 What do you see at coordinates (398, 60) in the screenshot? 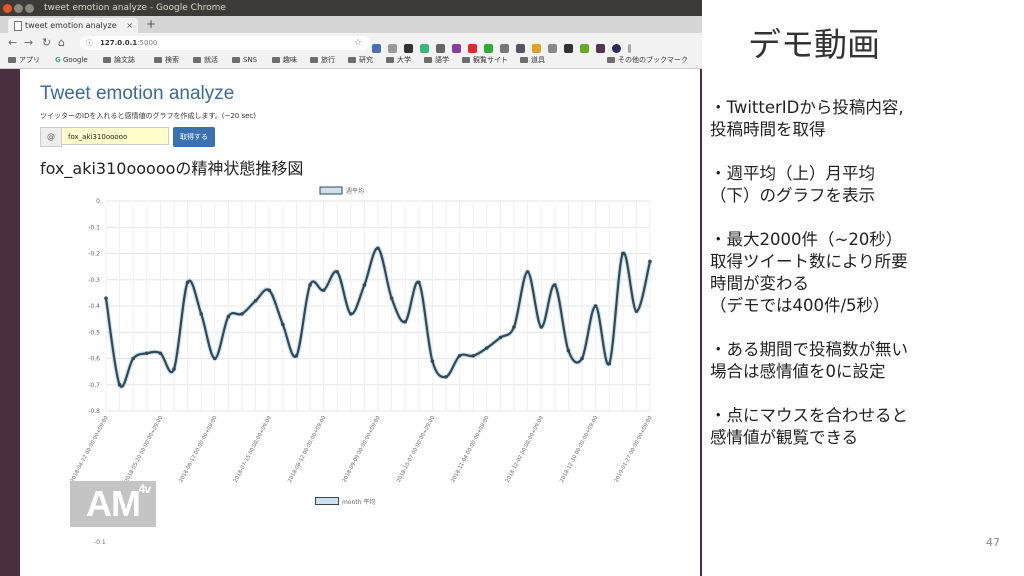
I see `bookmark-folder: 大学` at bounding box center [398, 60].